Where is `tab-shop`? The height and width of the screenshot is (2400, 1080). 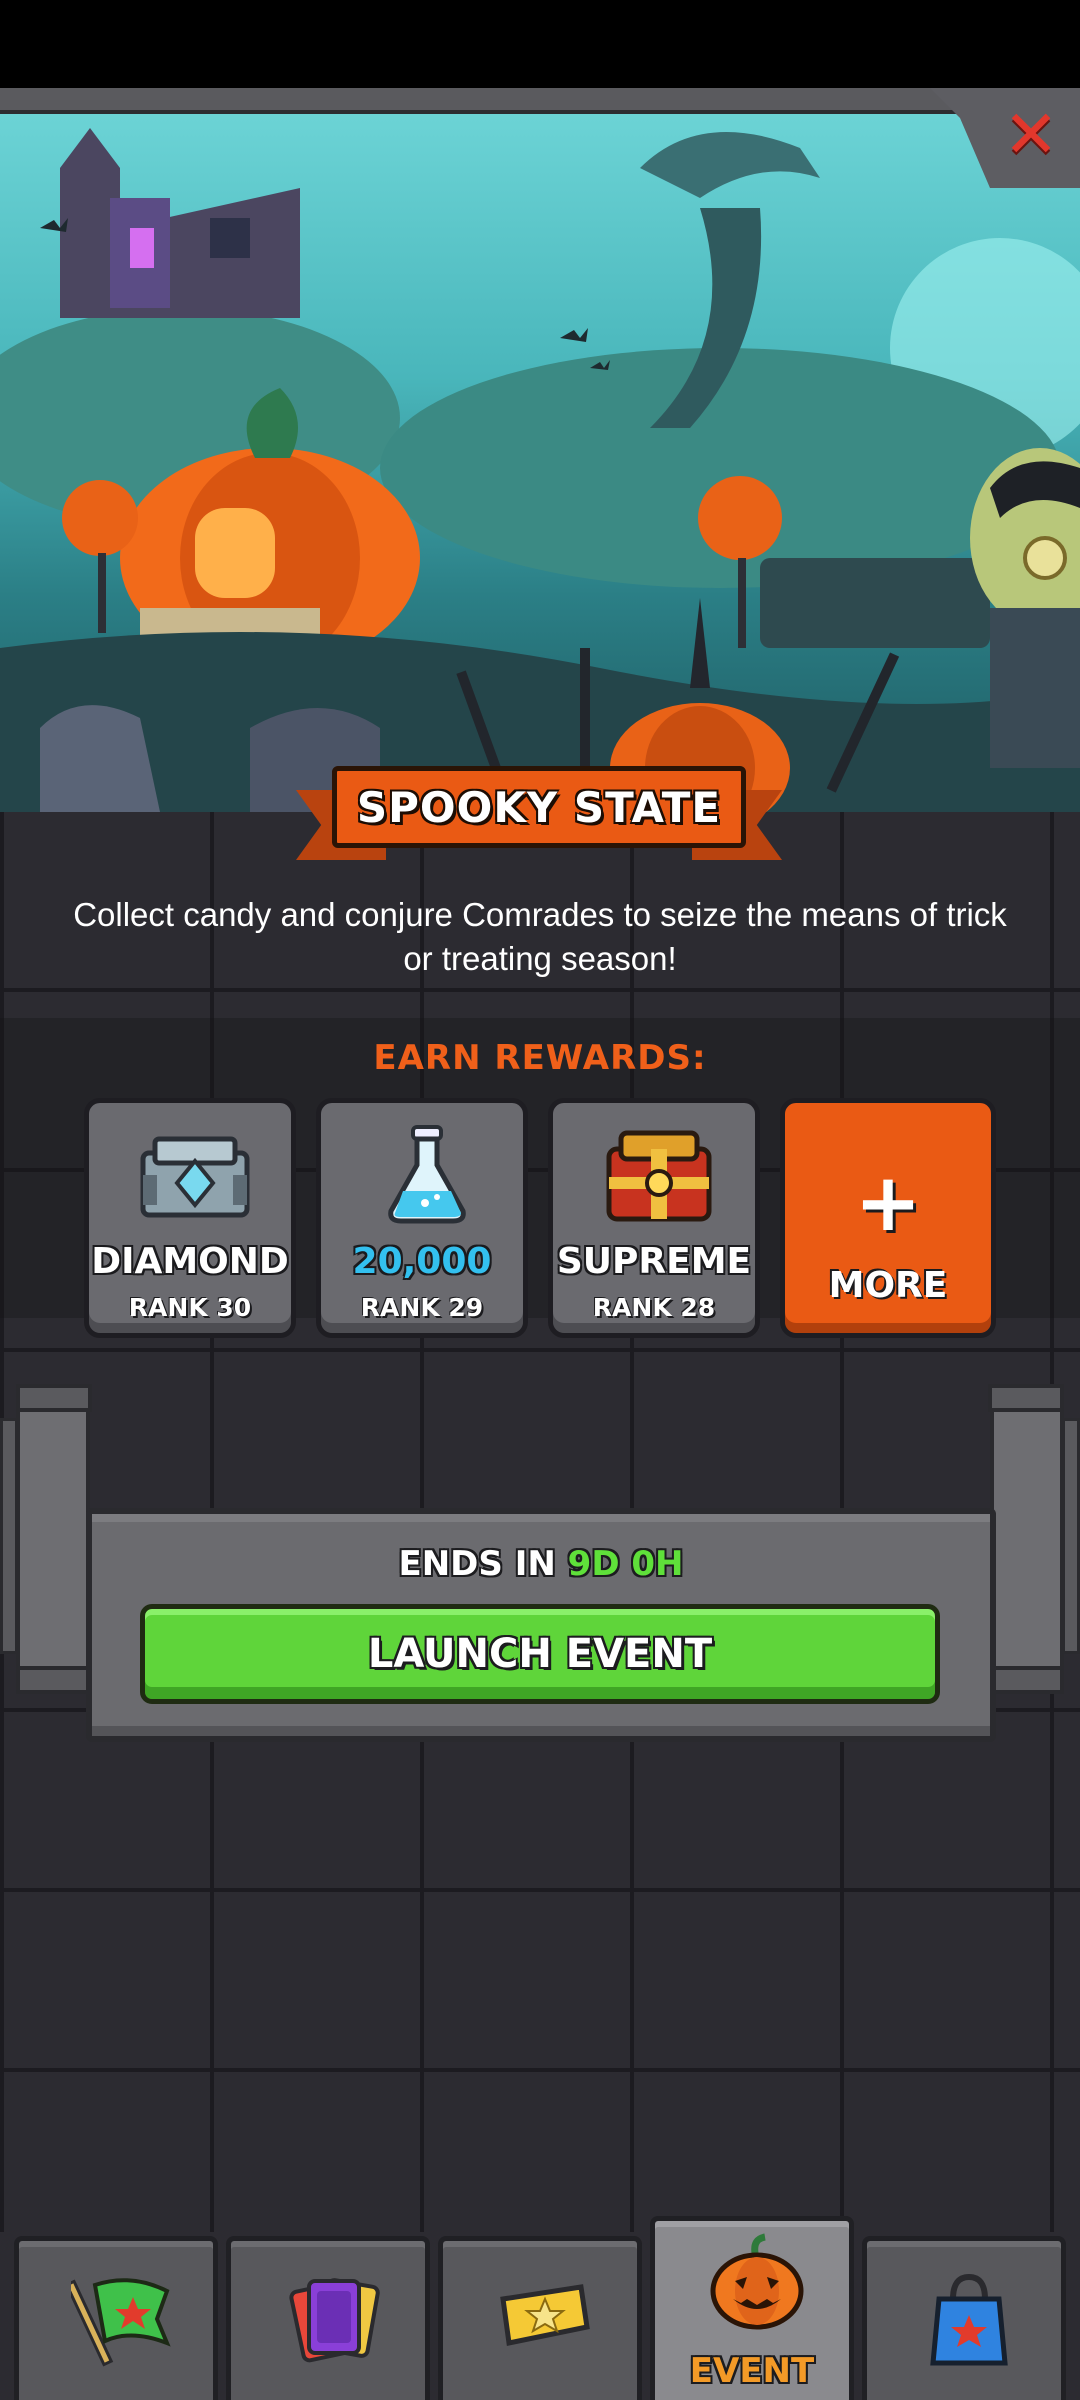 tab-shop is located at coordinates (964, 2318).